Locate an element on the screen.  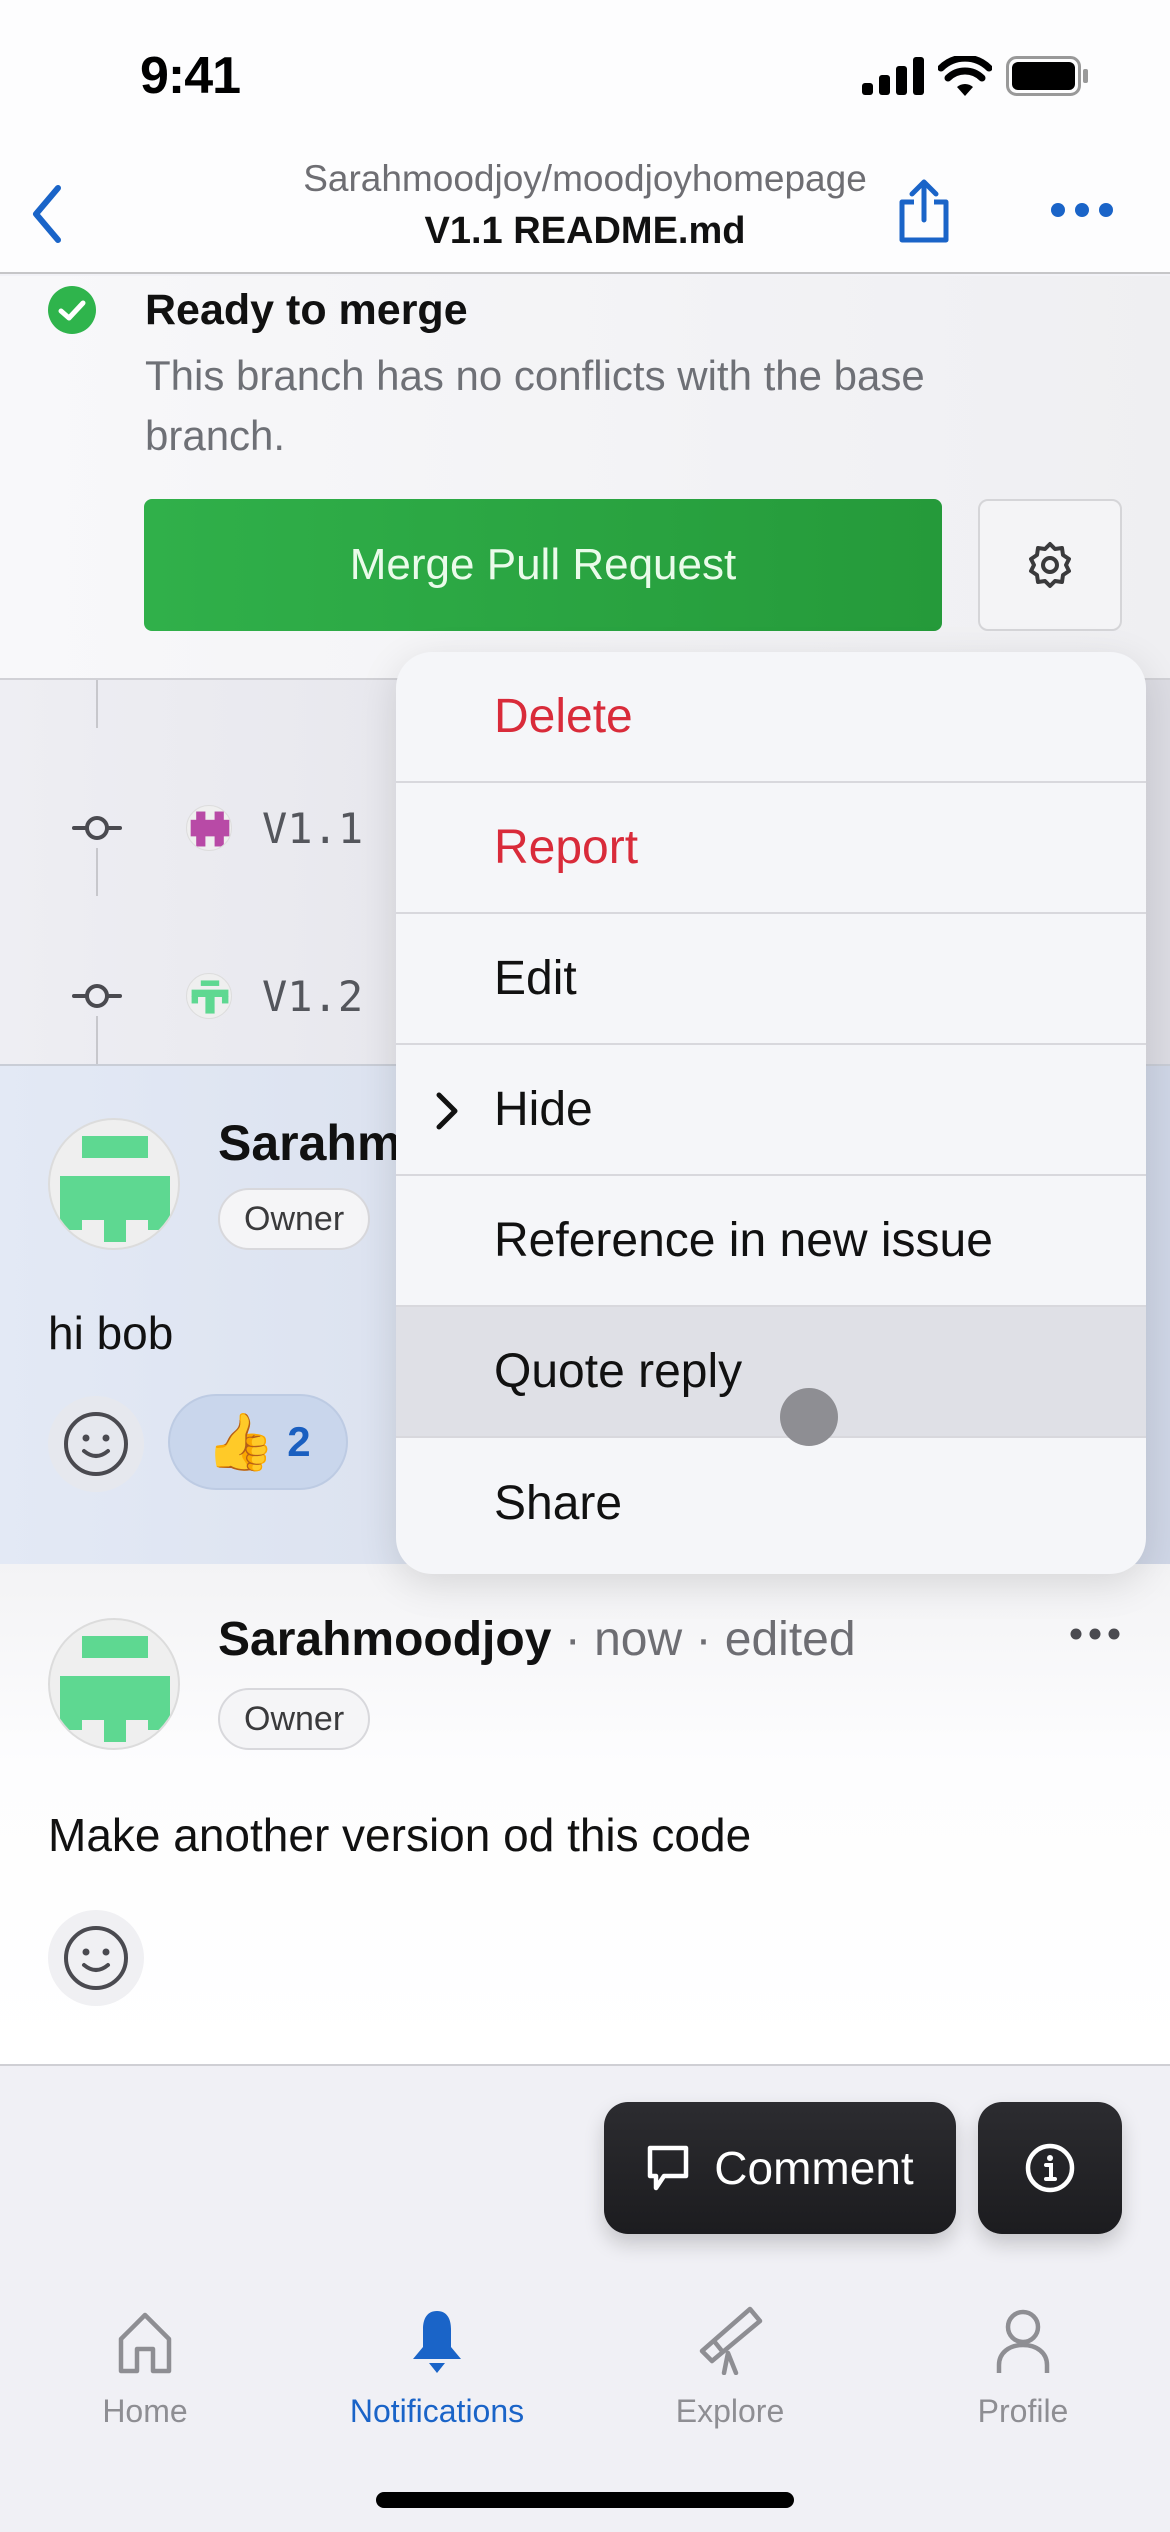
tab-label: Notifications is located at coordinates (437, 2411).